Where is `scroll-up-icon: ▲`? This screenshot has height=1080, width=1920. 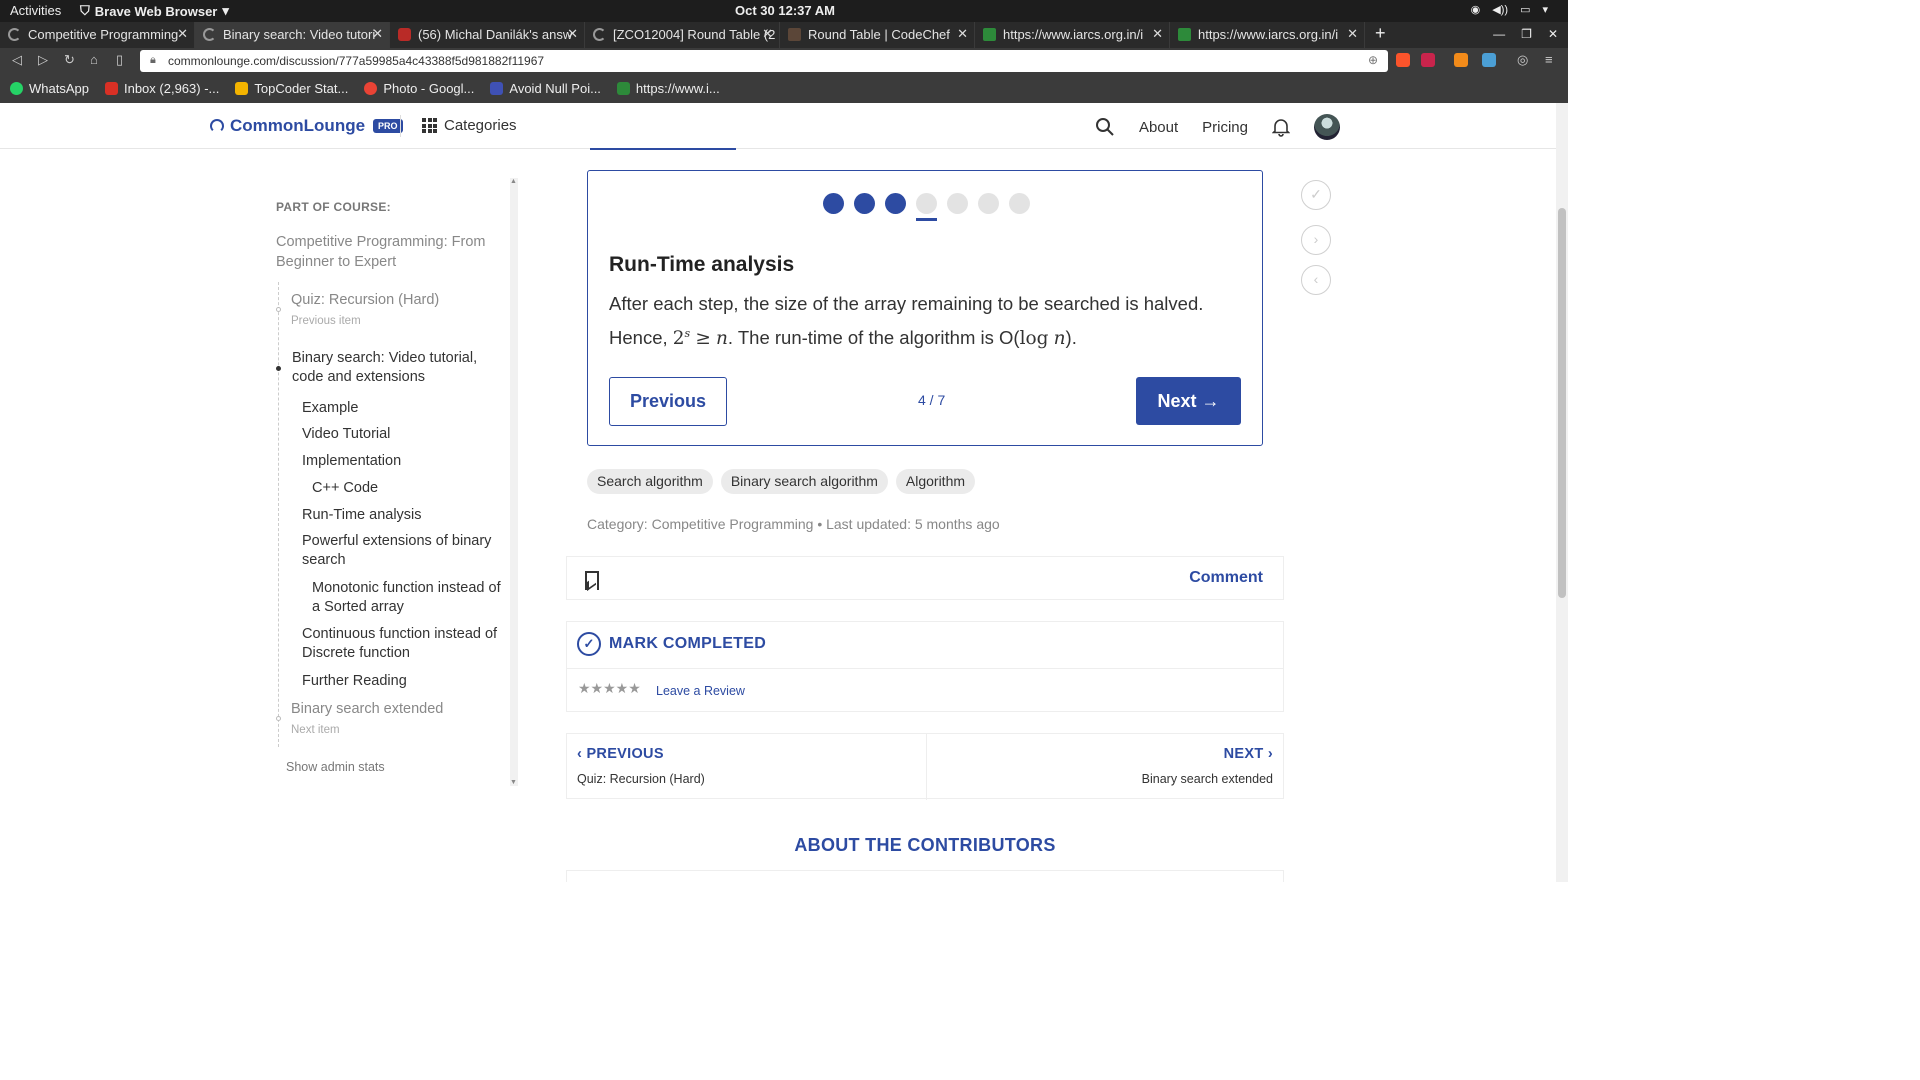 scroll-up-icon: ▲ is located at coordinates (513, 181).